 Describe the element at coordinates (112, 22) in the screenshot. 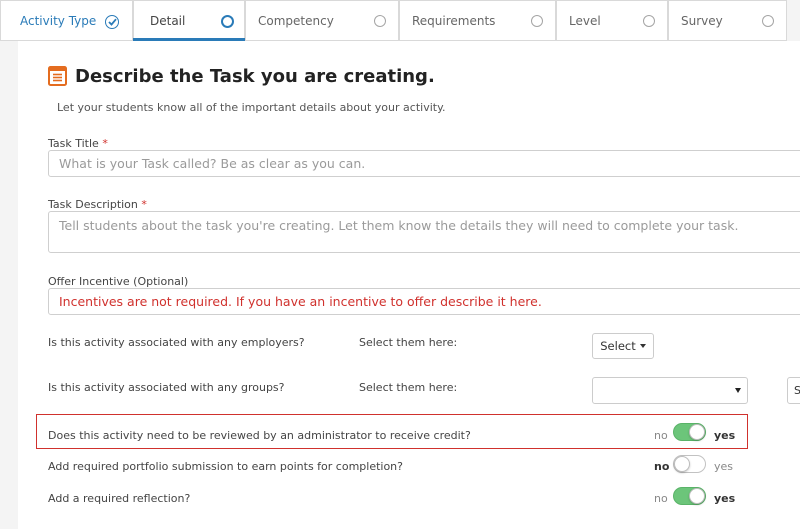

I see `check-circle-icon` at that location.